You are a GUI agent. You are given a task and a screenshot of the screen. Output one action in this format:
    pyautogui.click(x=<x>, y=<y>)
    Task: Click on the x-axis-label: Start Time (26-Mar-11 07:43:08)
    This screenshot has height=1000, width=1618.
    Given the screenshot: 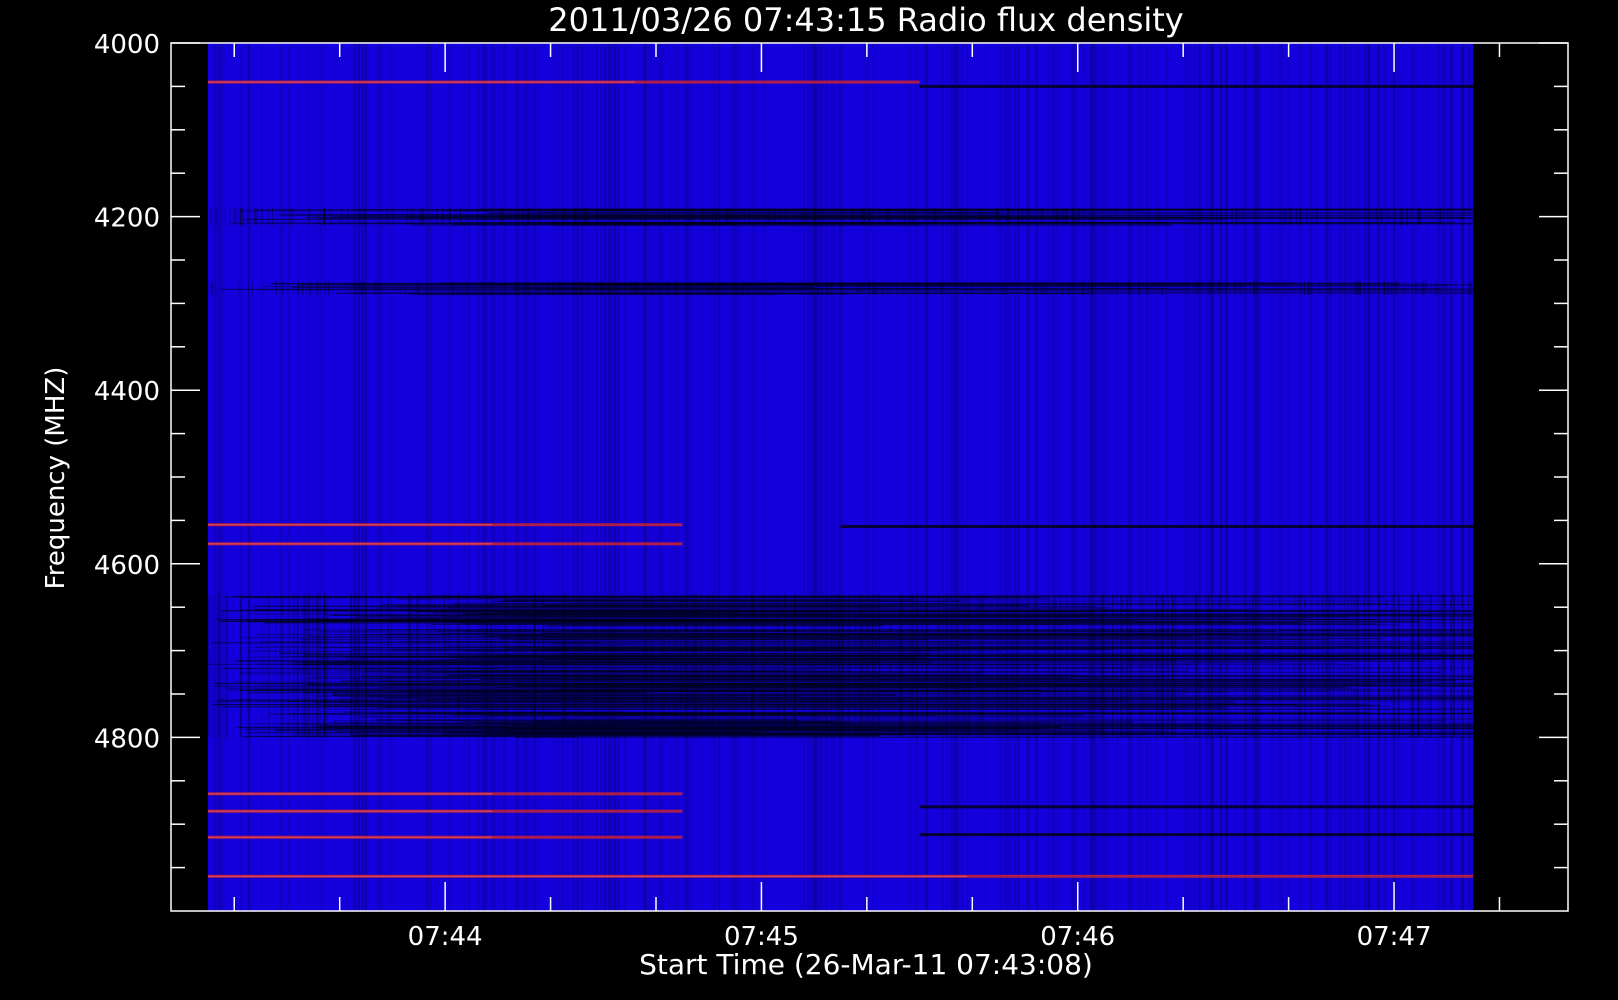 What is the action you would take?
    pyautogui.click(x=866, y=964)
    